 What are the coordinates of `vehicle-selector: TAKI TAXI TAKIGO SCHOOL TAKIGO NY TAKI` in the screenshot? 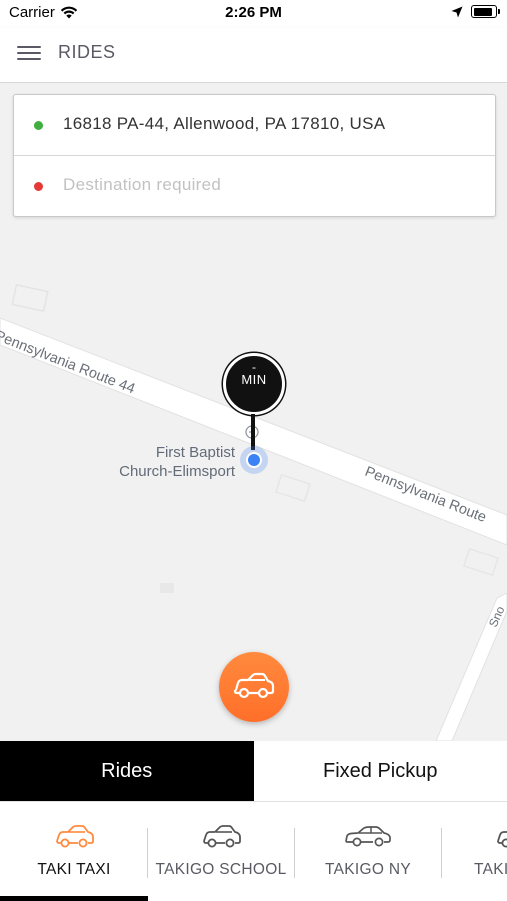 It's located at (253, 851).